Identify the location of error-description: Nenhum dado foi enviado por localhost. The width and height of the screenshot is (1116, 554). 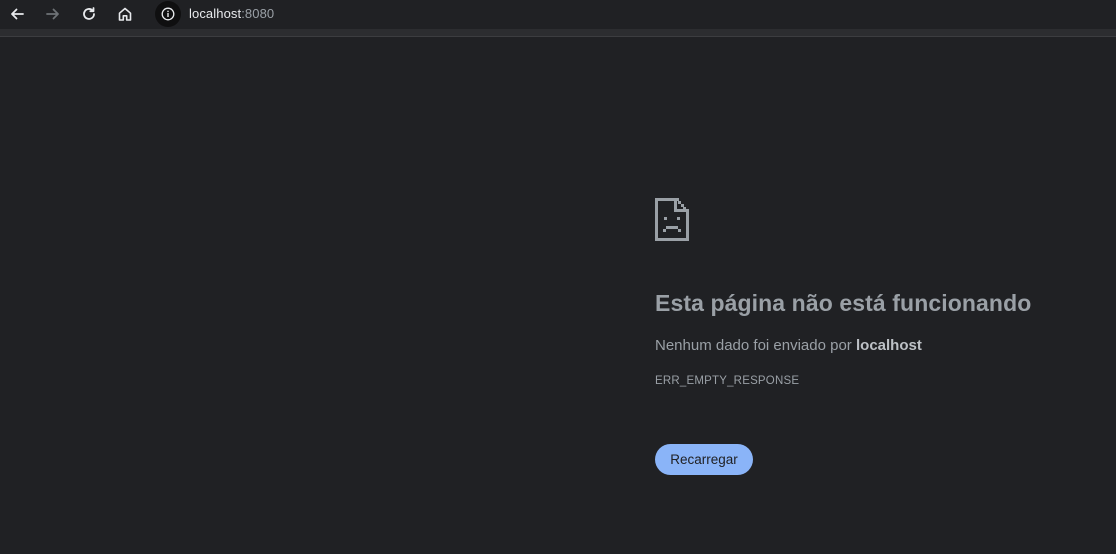
(788, 345).